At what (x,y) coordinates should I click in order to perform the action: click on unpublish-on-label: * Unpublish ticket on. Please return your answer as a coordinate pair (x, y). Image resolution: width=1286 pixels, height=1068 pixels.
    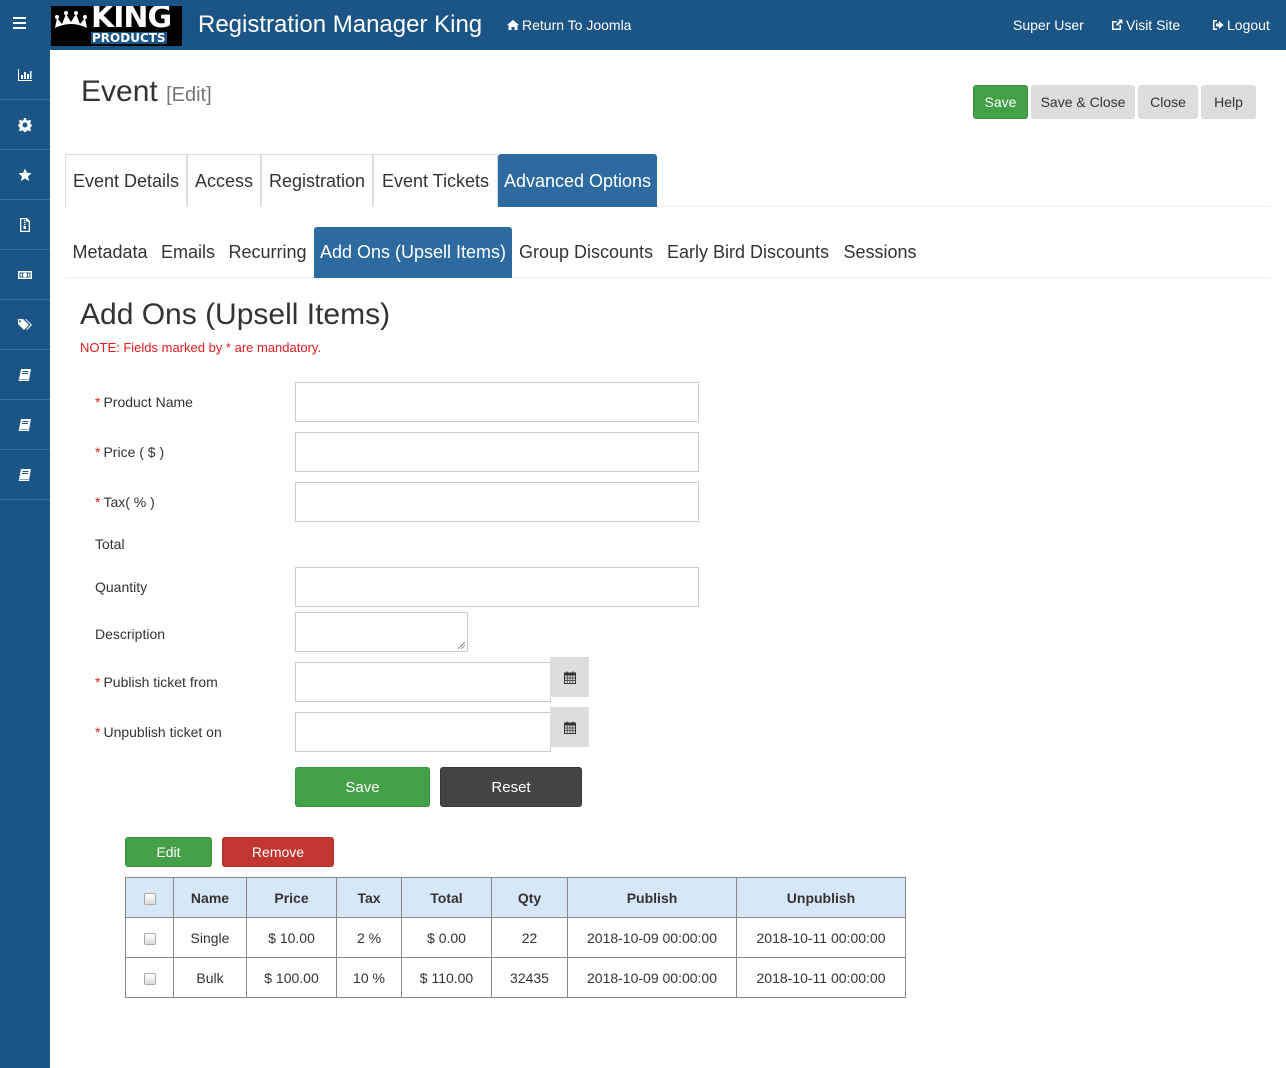
    Looking at the image, I should click on (158, 732).